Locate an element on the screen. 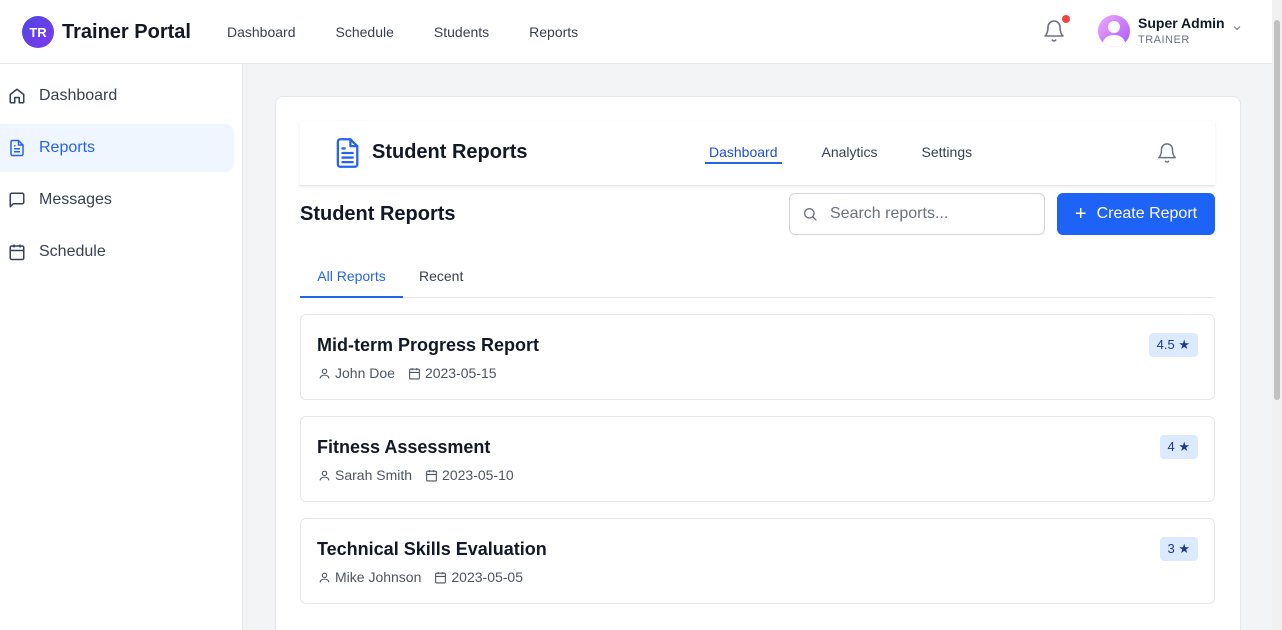 This screenshot has width=1282, height=630. message-icon is located at coordinates (17, 200).